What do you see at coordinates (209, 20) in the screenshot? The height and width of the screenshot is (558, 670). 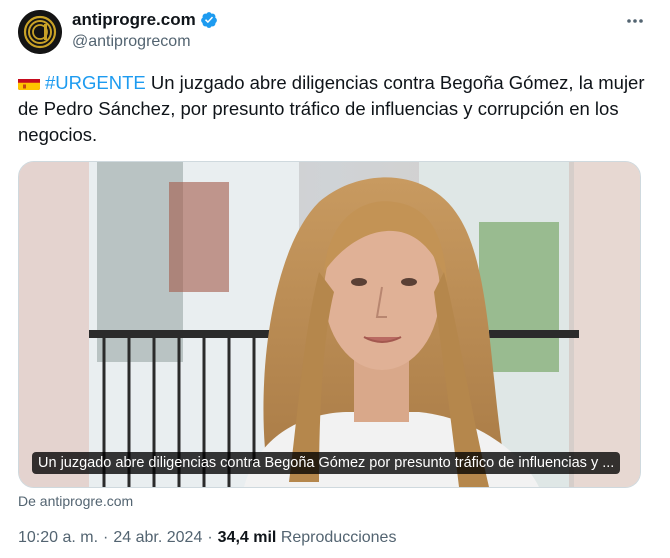 I see `verified-badge-icon` at bounding box center [209, 20].